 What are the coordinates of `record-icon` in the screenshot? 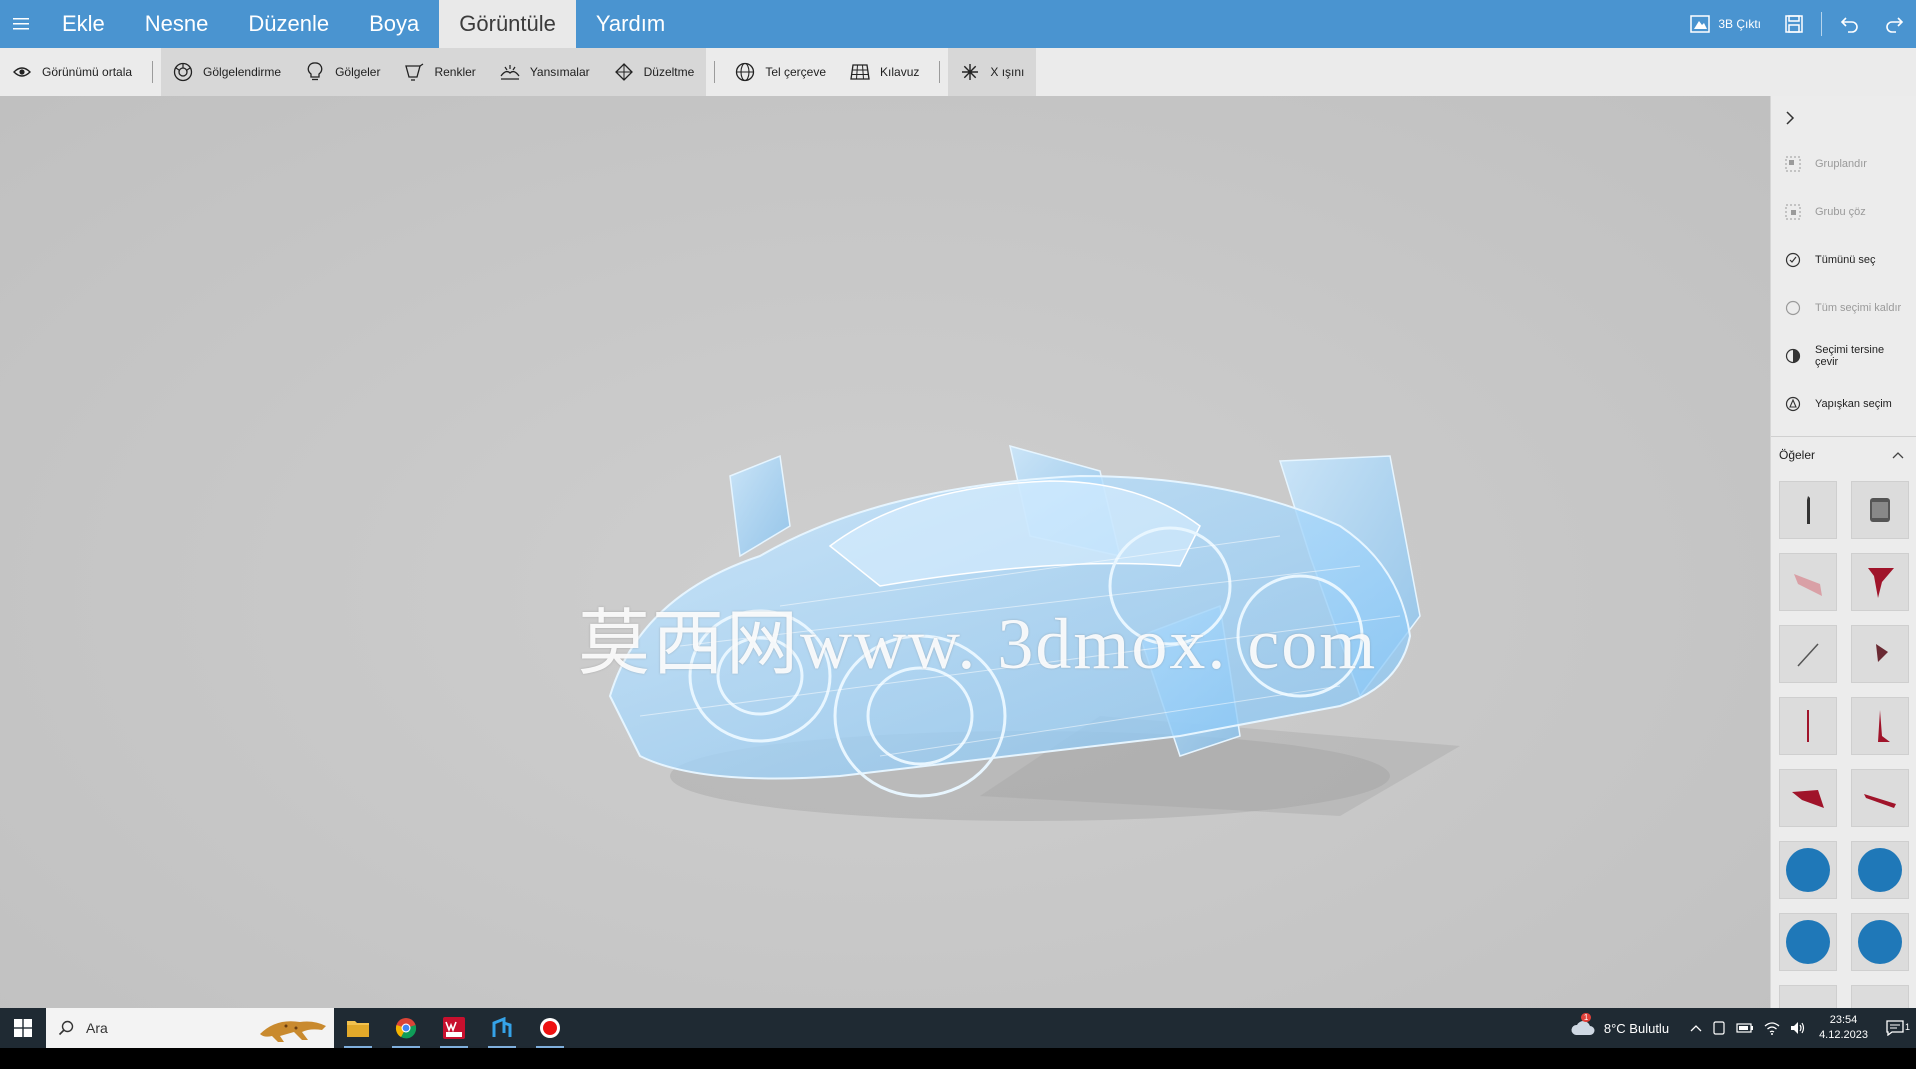 It's located at (550, 1028).